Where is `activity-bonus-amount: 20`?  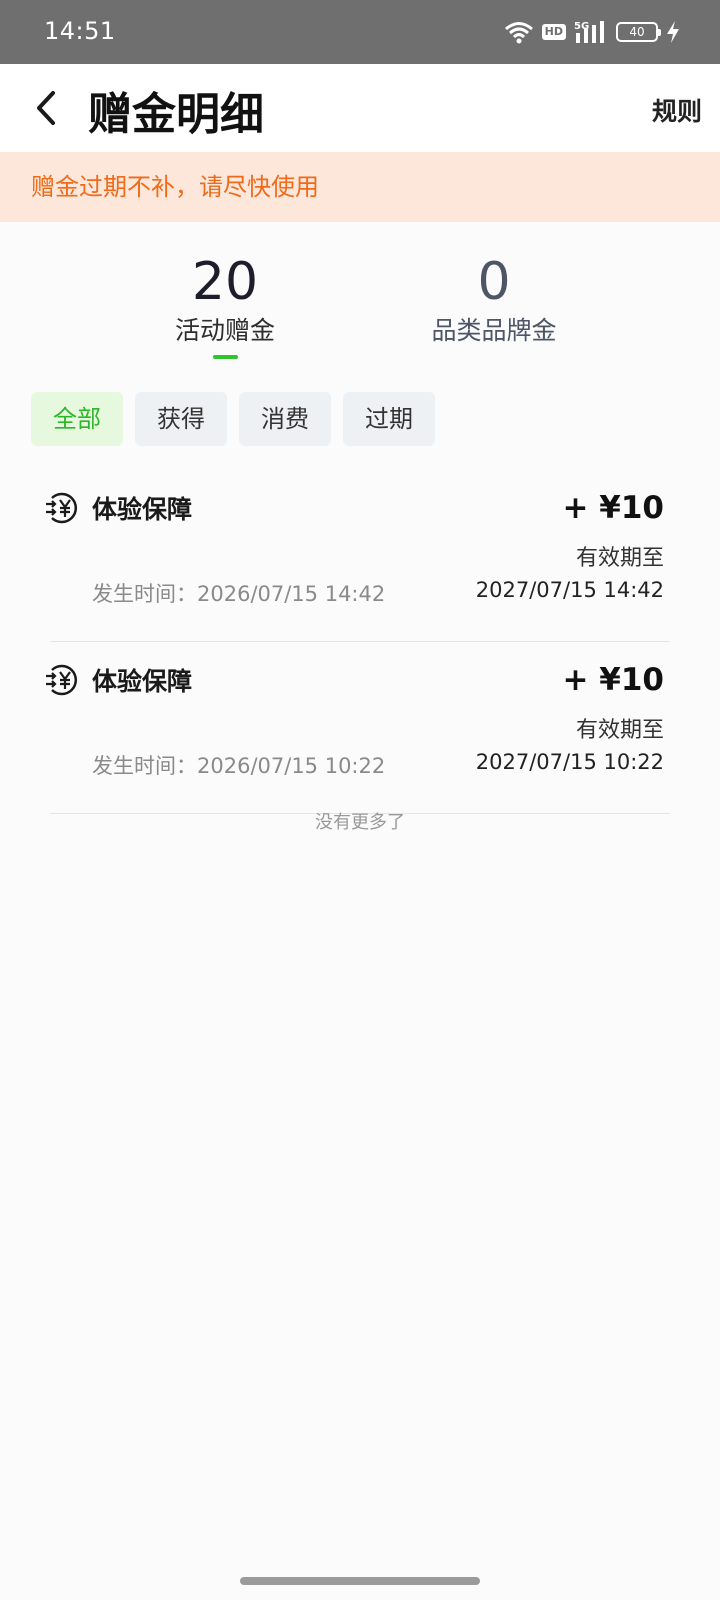
activity-bonus-amount: 20 is located at coordinates (225, 282).